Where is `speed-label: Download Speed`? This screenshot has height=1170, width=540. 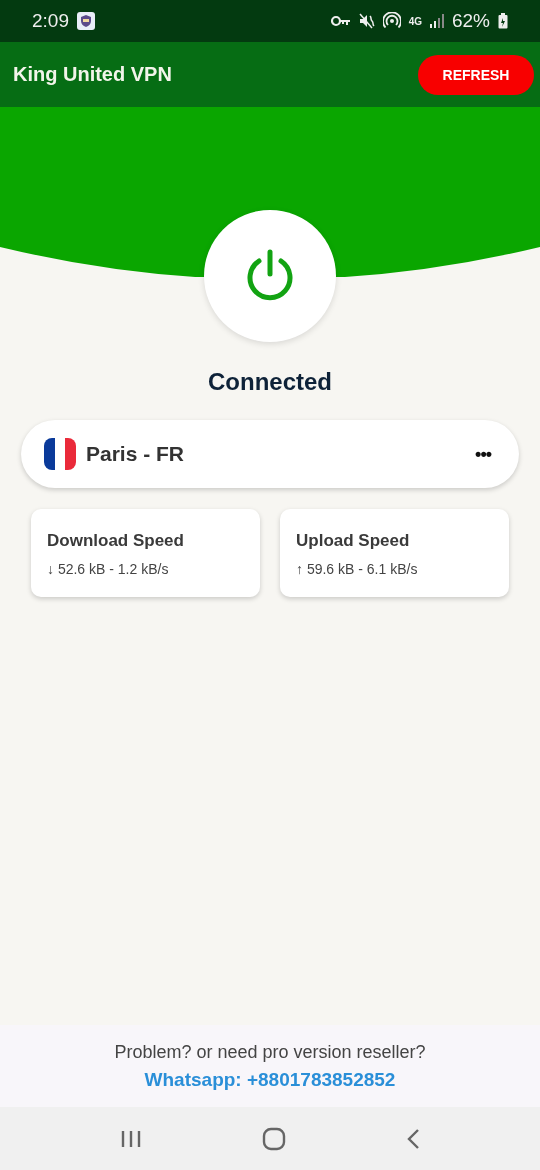 speed-label: Download Speed is located at coordinates (116, 541).